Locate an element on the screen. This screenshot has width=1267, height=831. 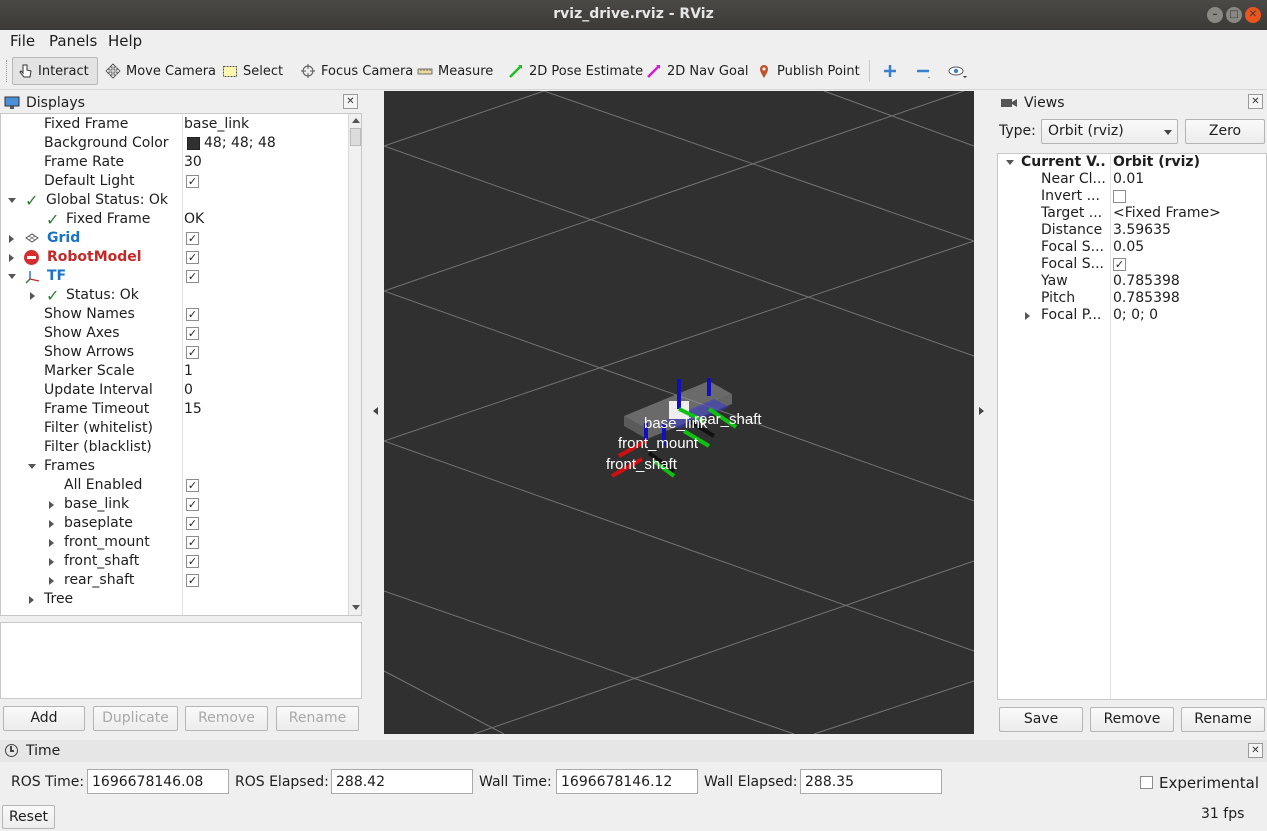
view-row-target-frame: Target ... <Fixed Frame> is located at coordinates (1132, 213).